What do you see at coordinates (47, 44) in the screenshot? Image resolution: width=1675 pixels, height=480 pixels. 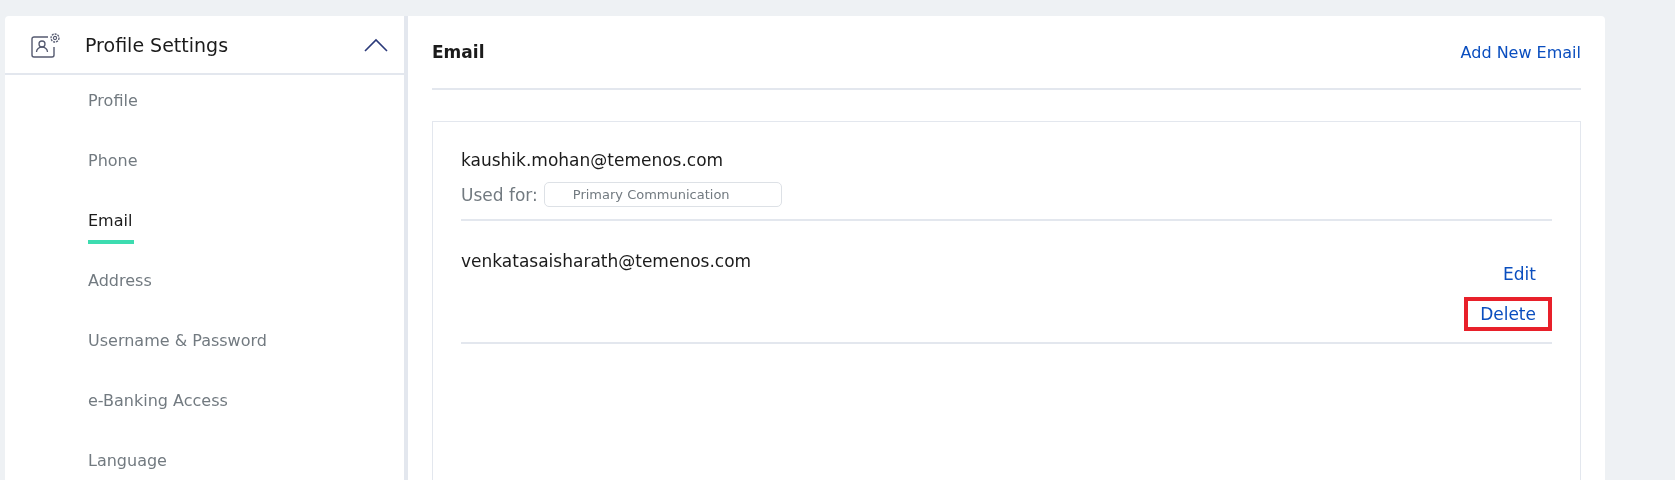 I see `profile-settings-icon` at bounding box center [47, 44].